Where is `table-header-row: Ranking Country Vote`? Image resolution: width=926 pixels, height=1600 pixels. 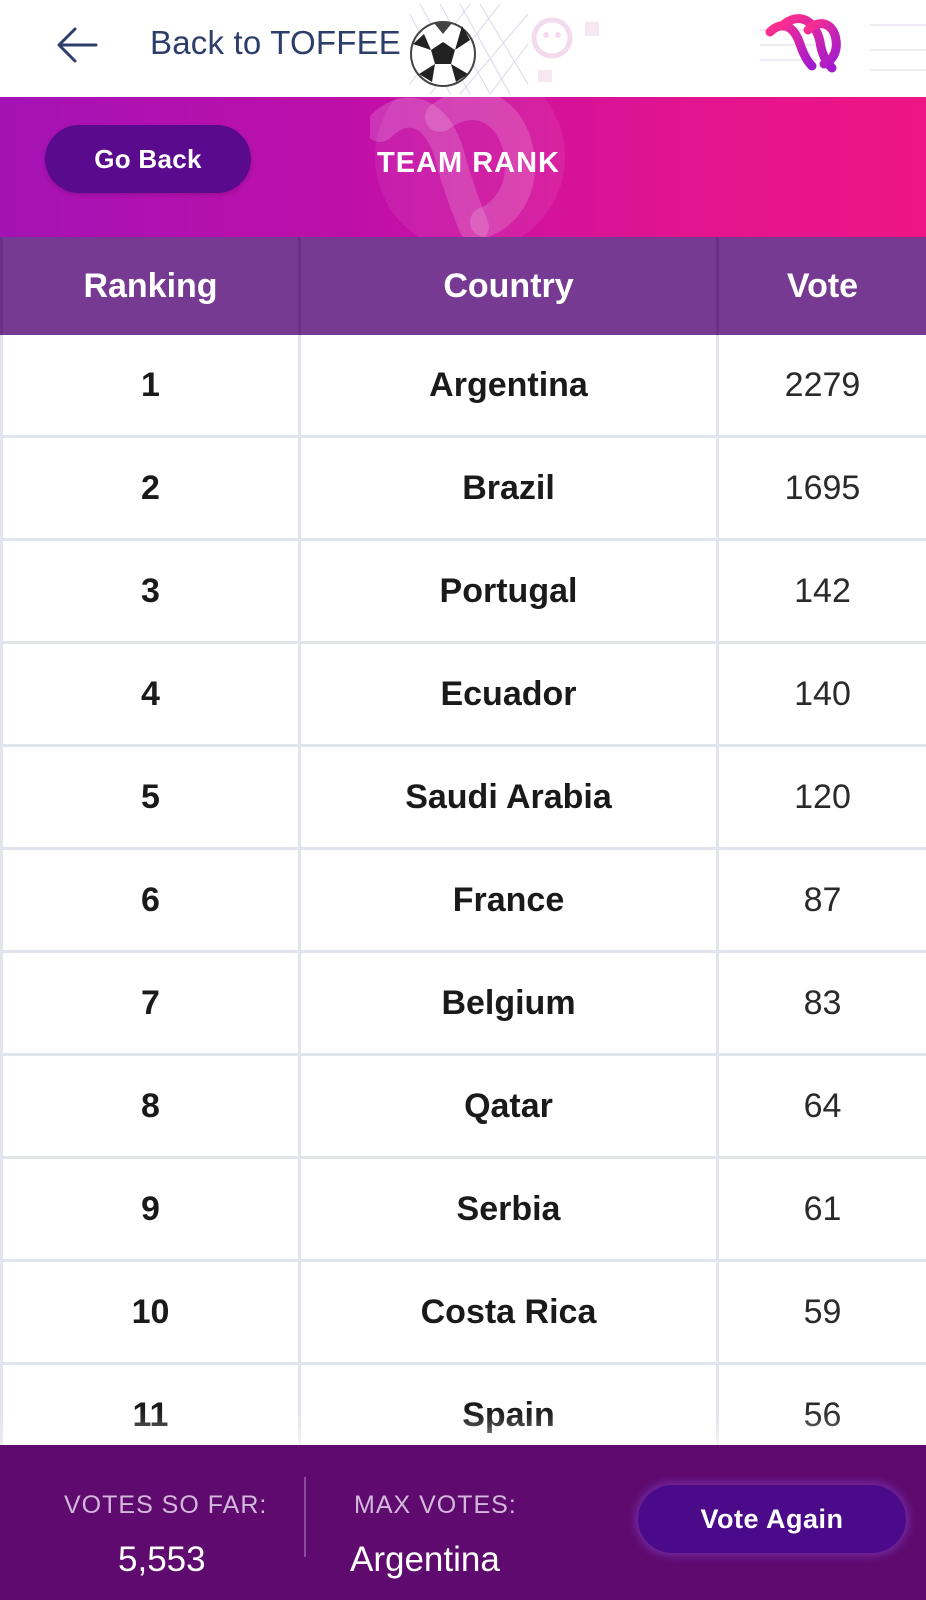 table-header-row: Ranking Country Vote is located at coordinates (463, 286).